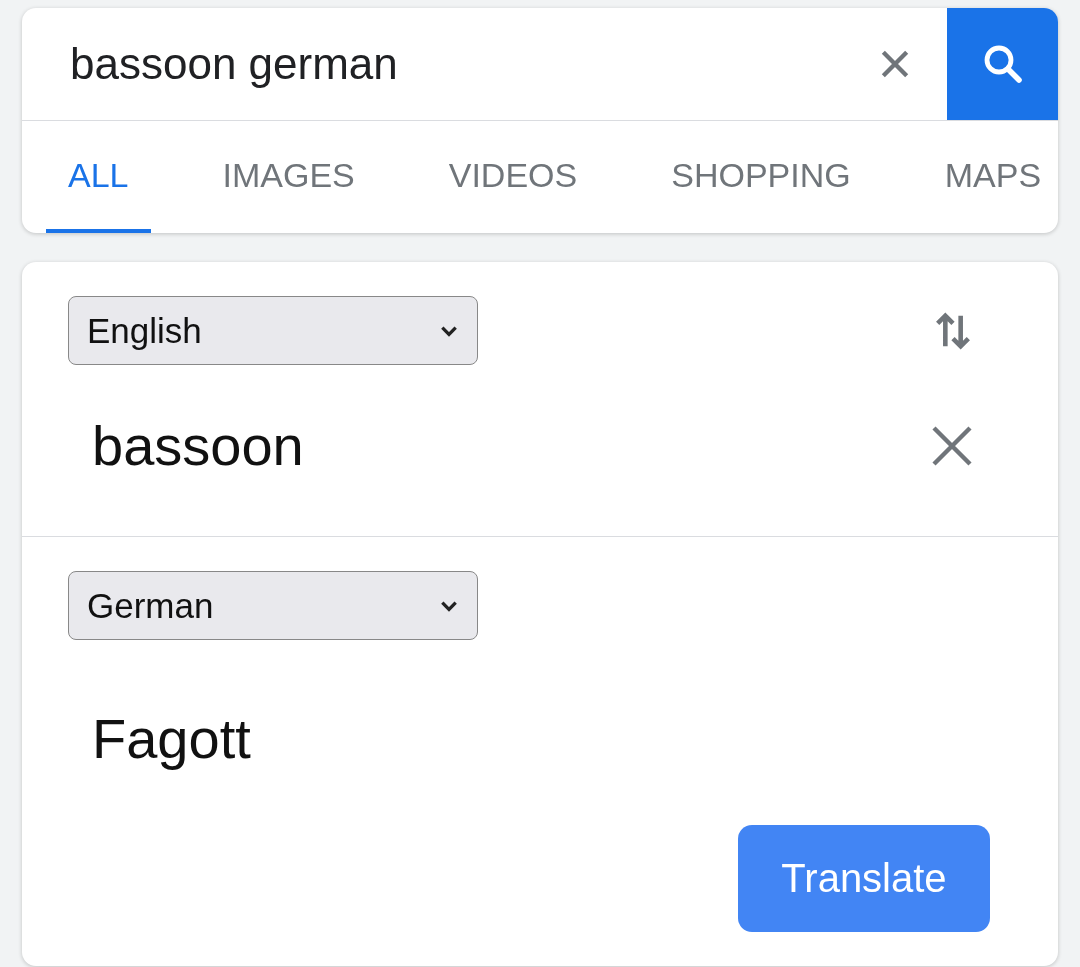 The width and height of the screenshot is (1080, 967). Describe the element at coordinates (171, 738) in the screenshot. I see `translation-text: Fagott` at that location.